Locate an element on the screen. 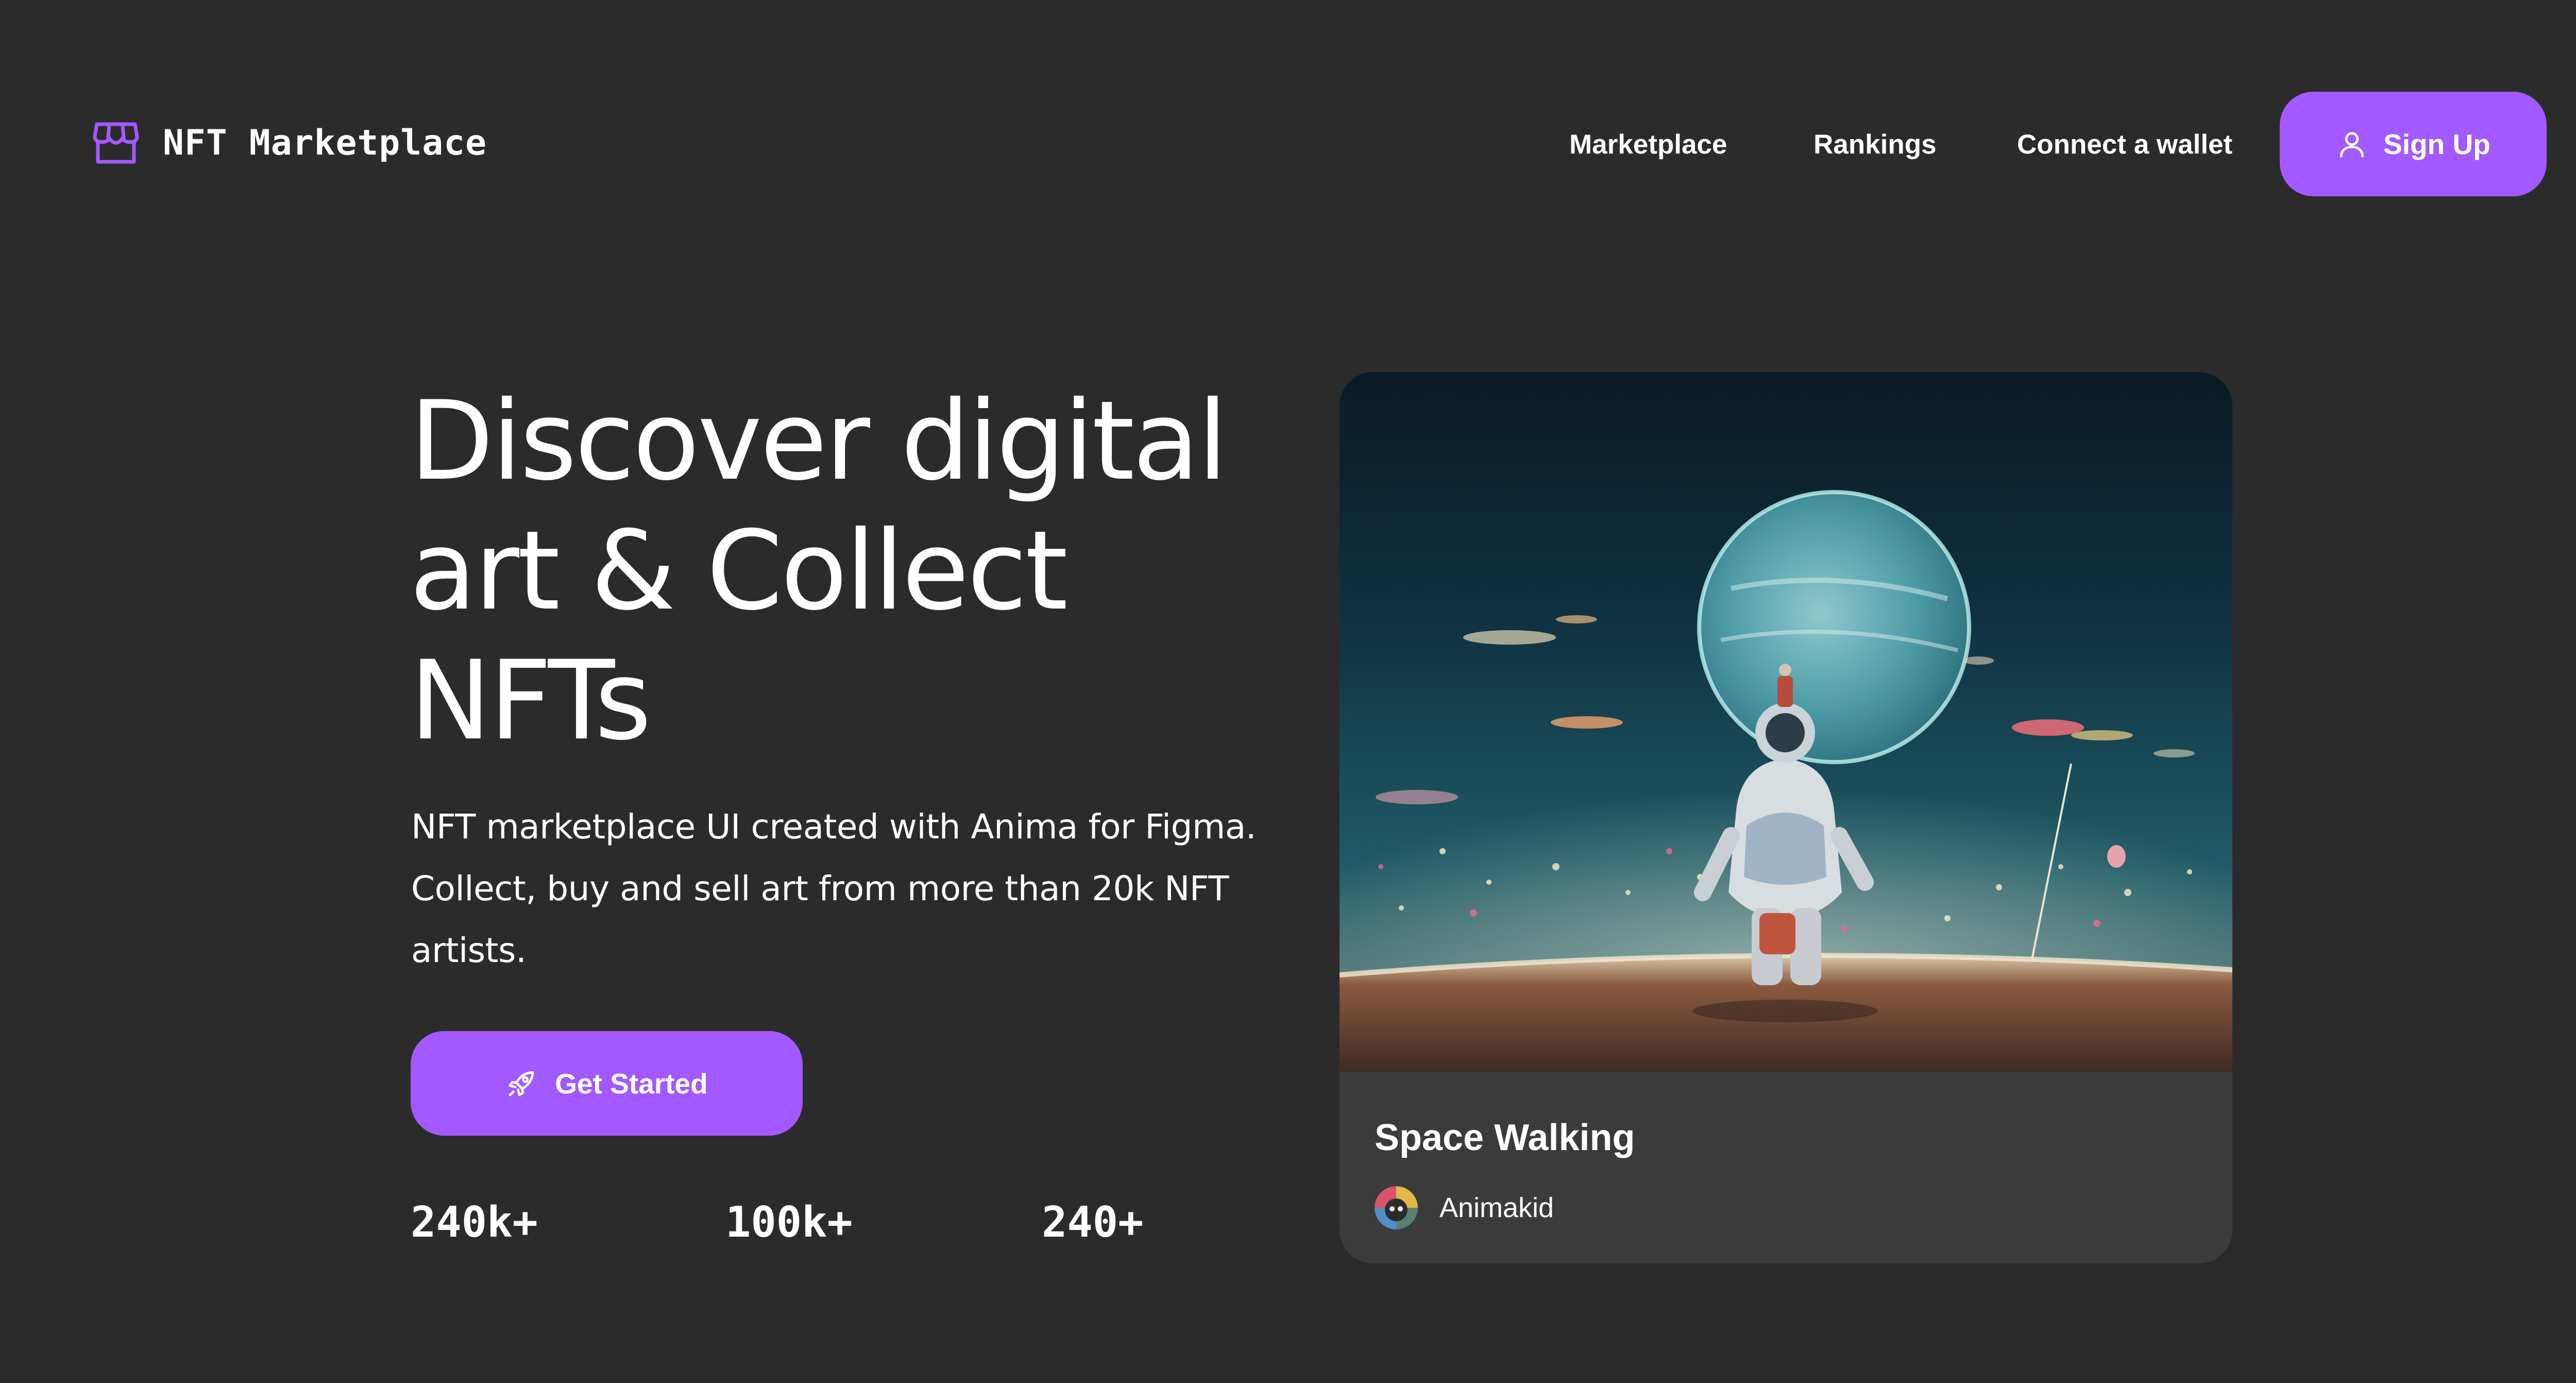 This screenshot has width=2576, height=1383. stat-value: 240+ is located at coordinates (1093, 1223).